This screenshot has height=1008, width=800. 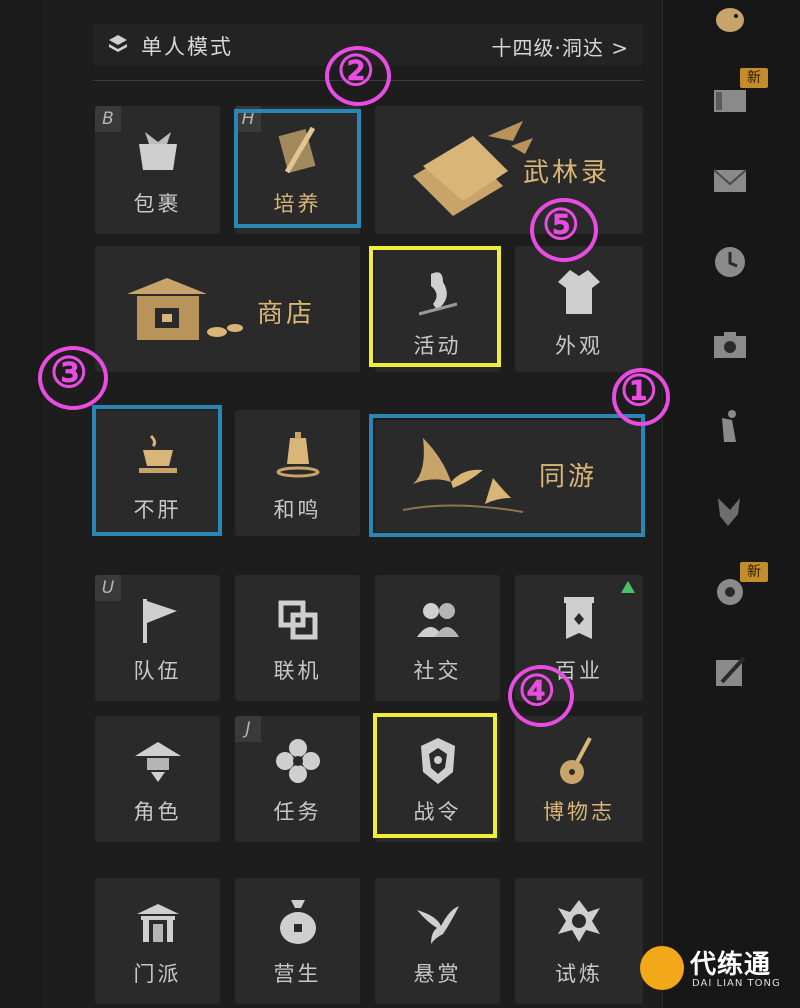 I want to click on bird-icon, so click(x=437, y=294).